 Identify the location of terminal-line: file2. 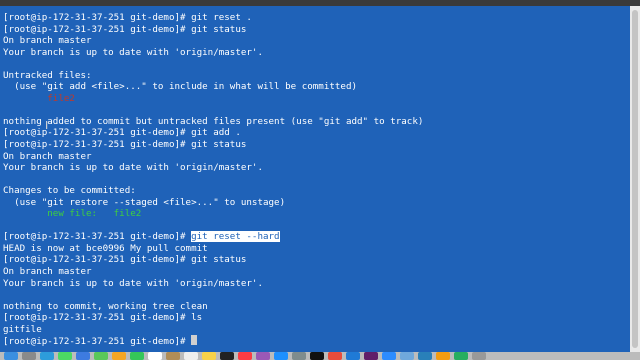
(316, 99).